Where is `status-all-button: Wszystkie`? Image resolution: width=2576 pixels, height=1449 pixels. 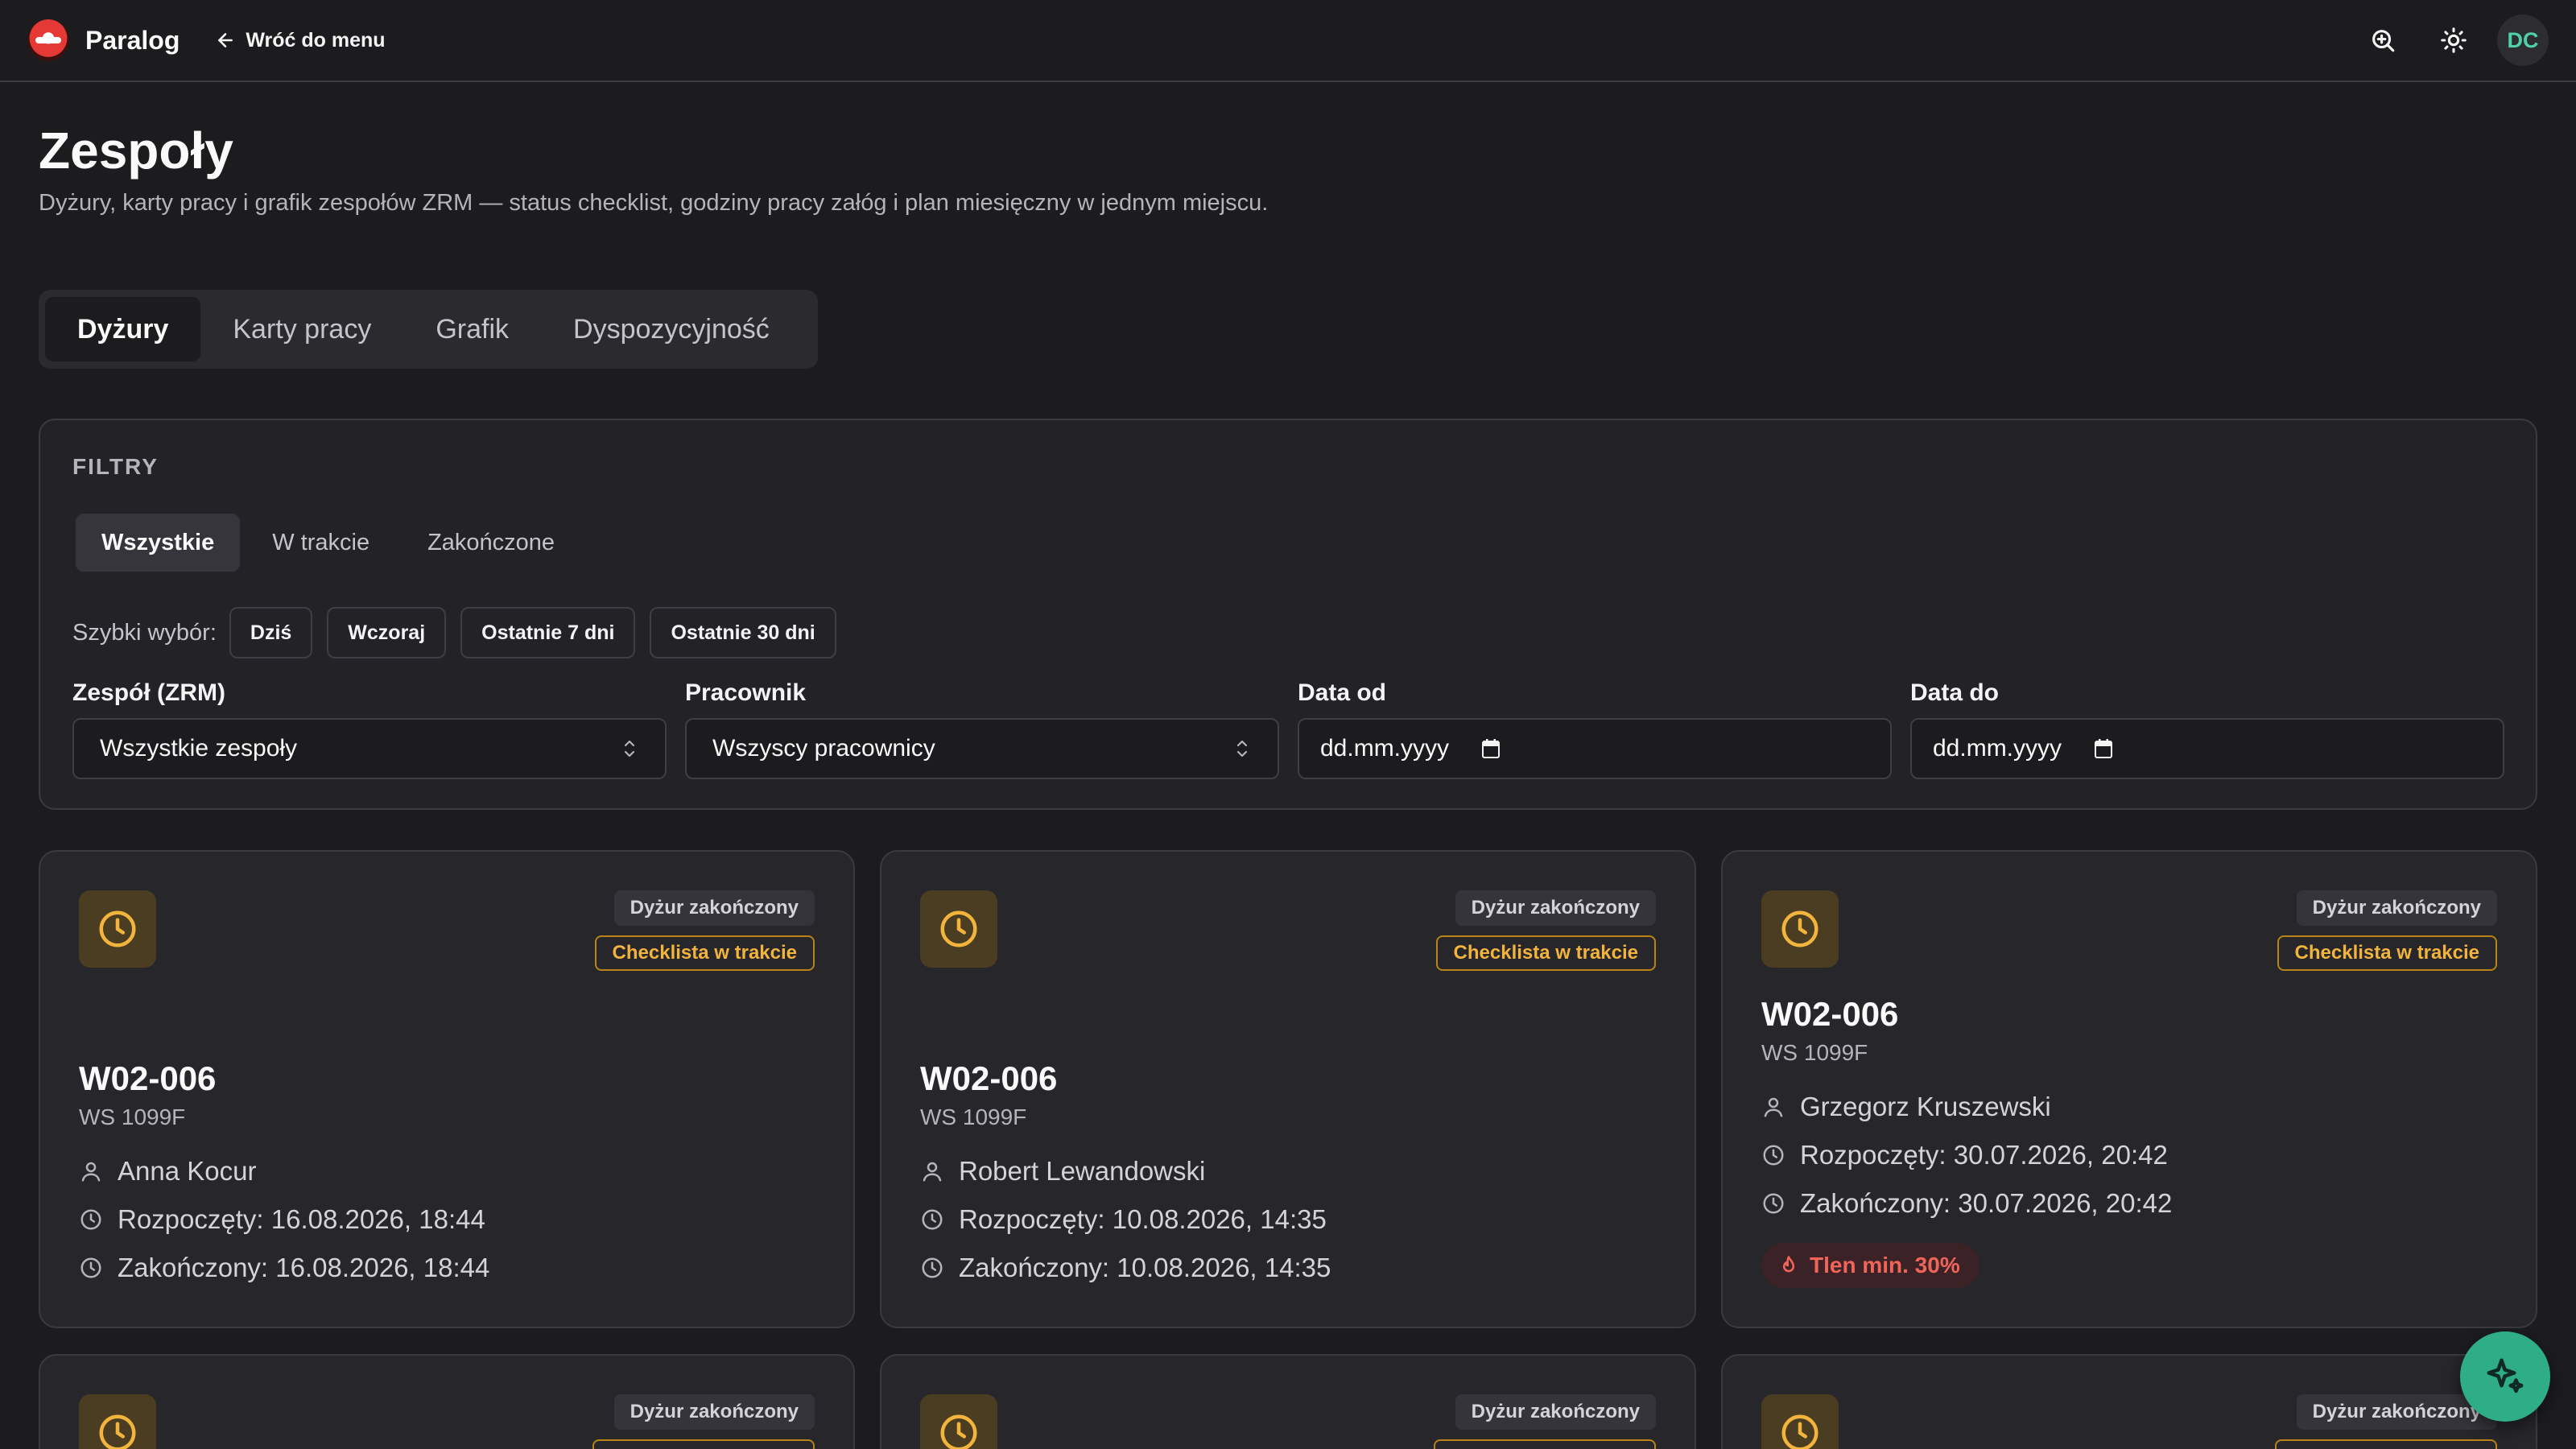 status-all-button: Wszystkie is located at coordinates (158, 543).